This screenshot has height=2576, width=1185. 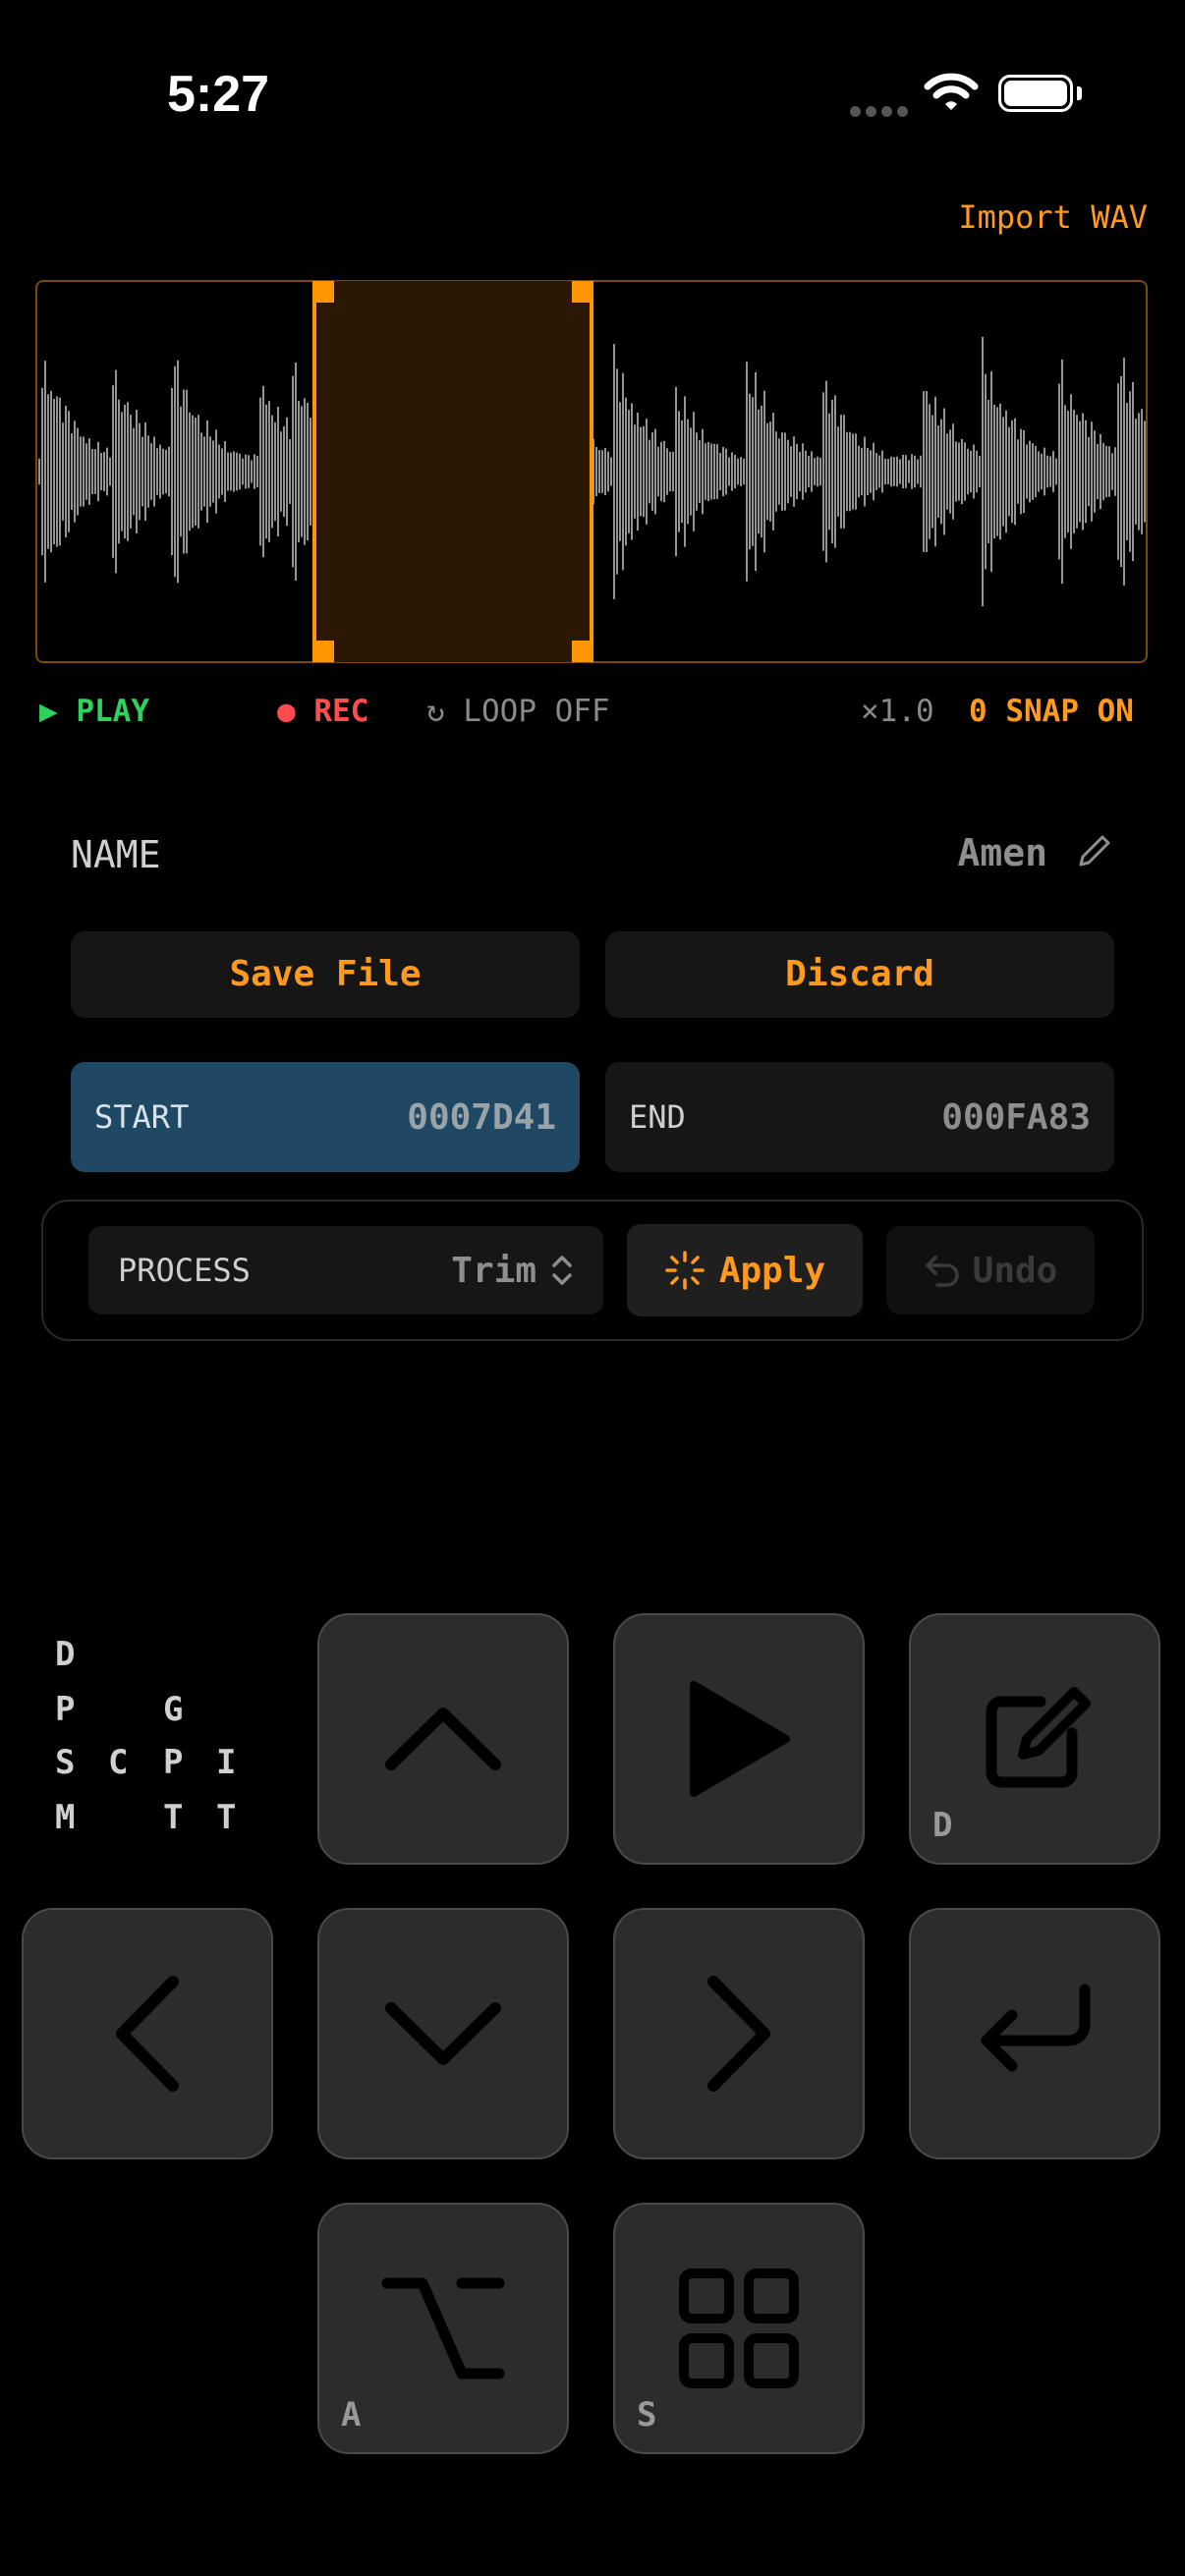 I want to click on snap-toggle: 0 SNAP ON, so click(x=1052, y=711).